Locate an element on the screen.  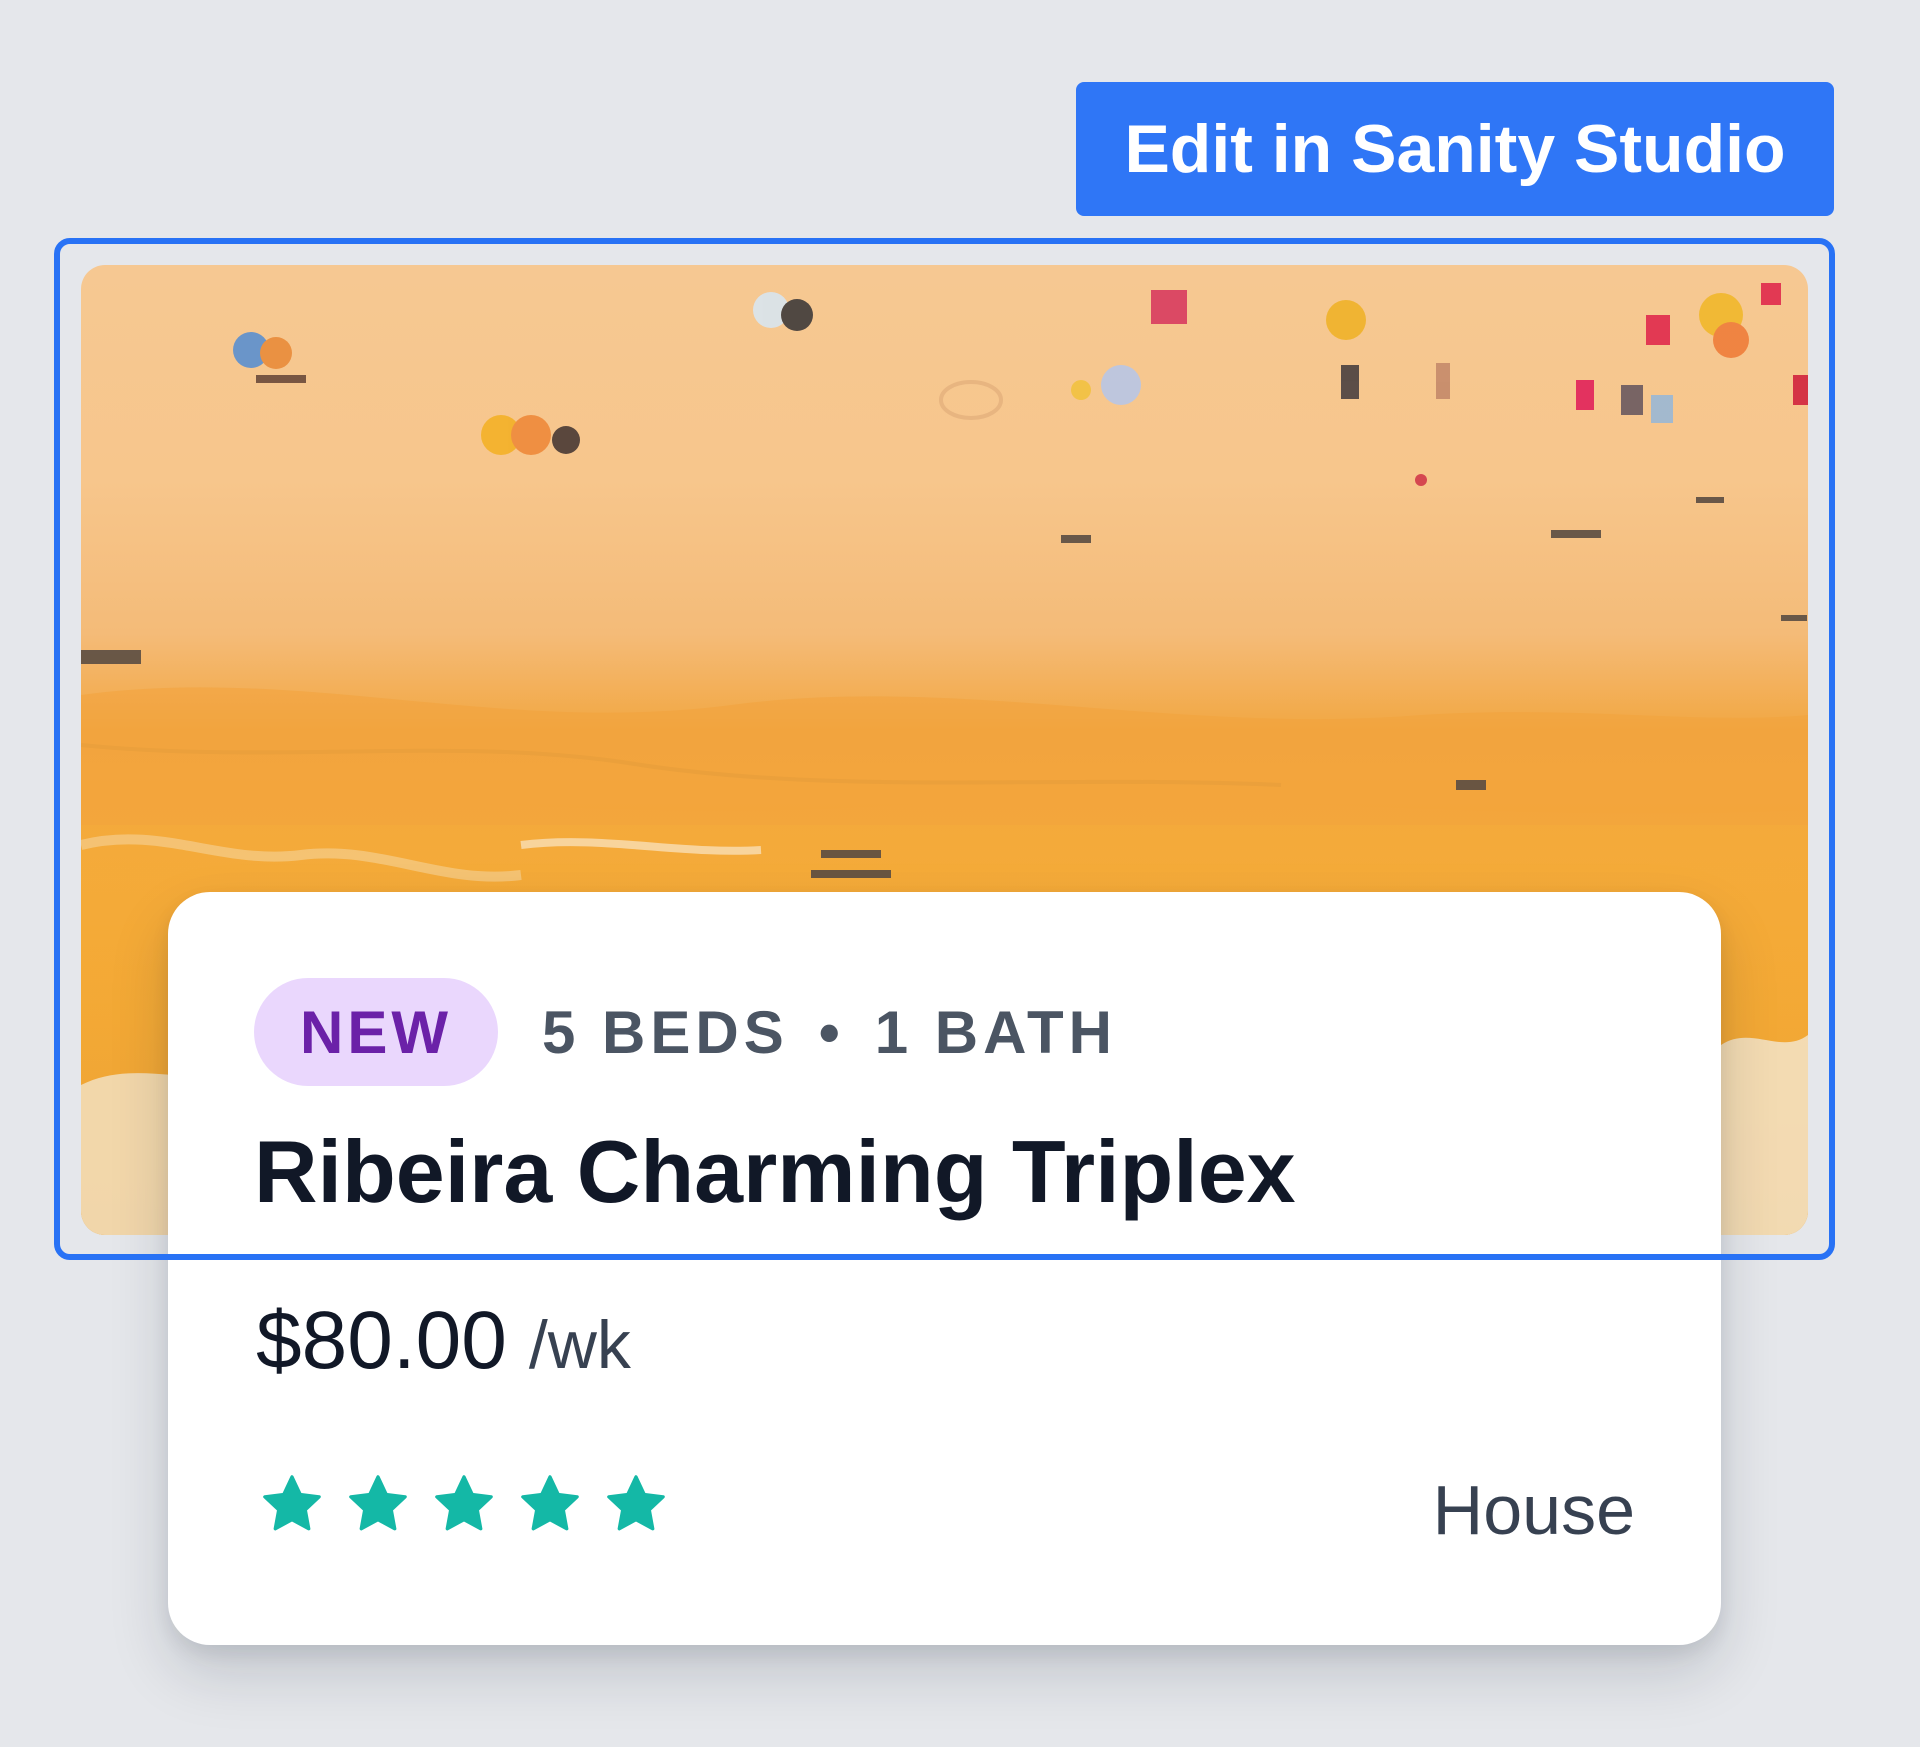
price-row: $80.00 /wk is located at coordinates (443, 1341).